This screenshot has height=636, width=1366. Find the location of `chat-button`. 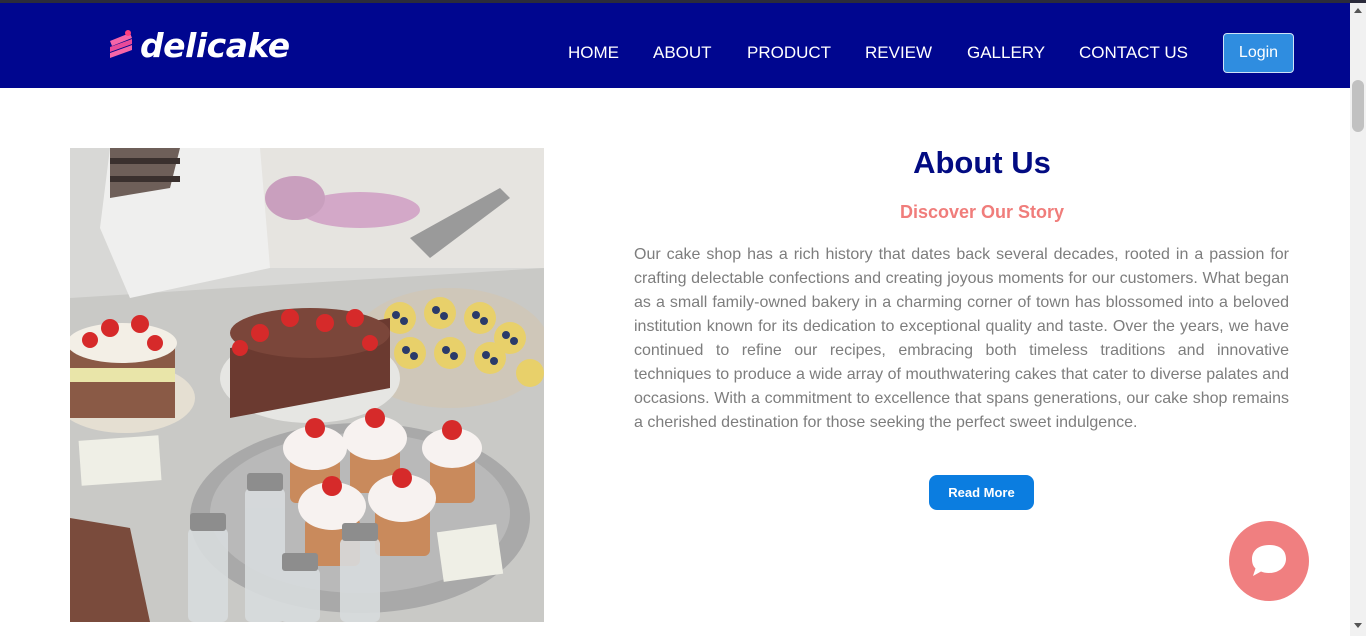

chat-button is located at coordinates (1269, 561).